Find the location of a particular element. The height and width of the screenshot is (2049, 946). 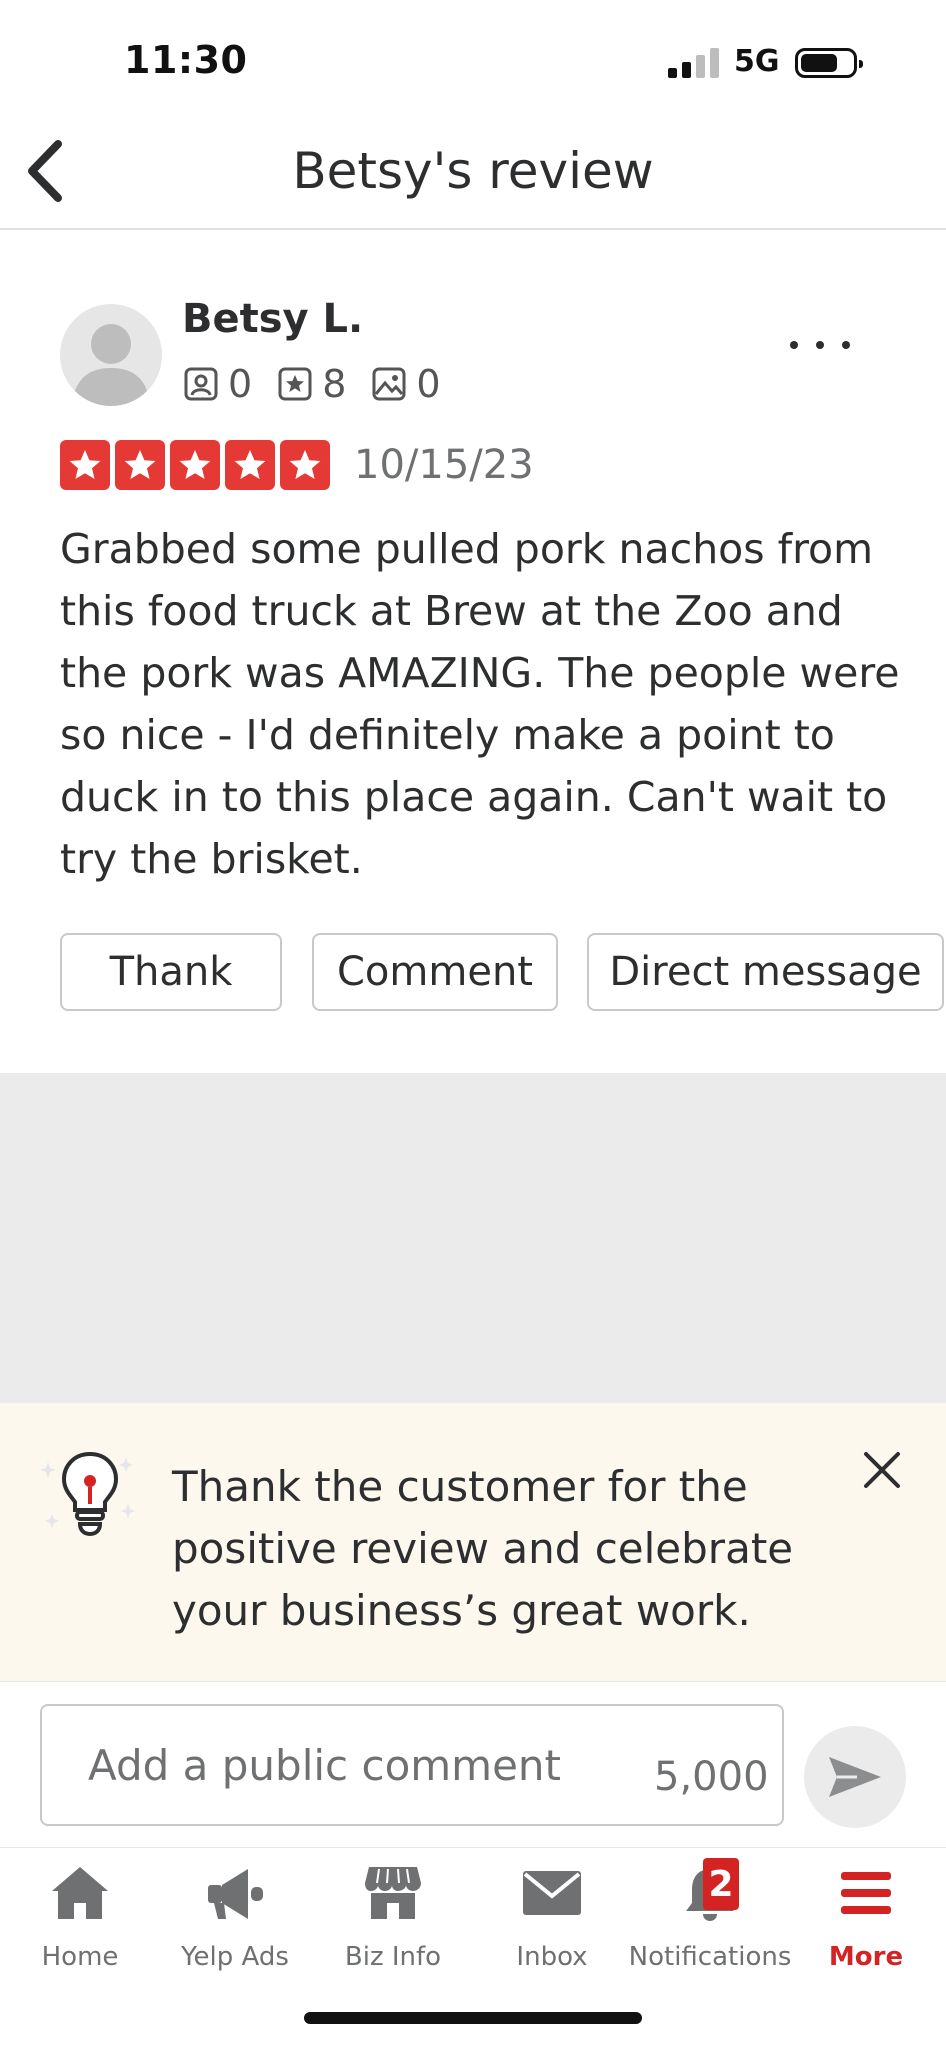

tab-biz-info: Biz Info is located at coordinates (393, 1915).